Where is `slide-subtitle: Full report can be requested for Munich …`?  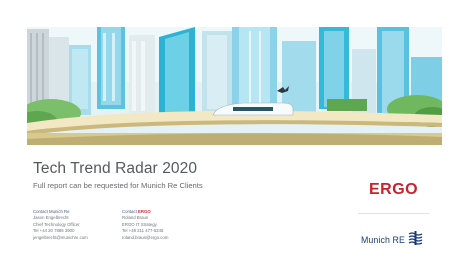
slide-subtitle: Full report can be requested for Munich … is located at coordinates (118, 185).